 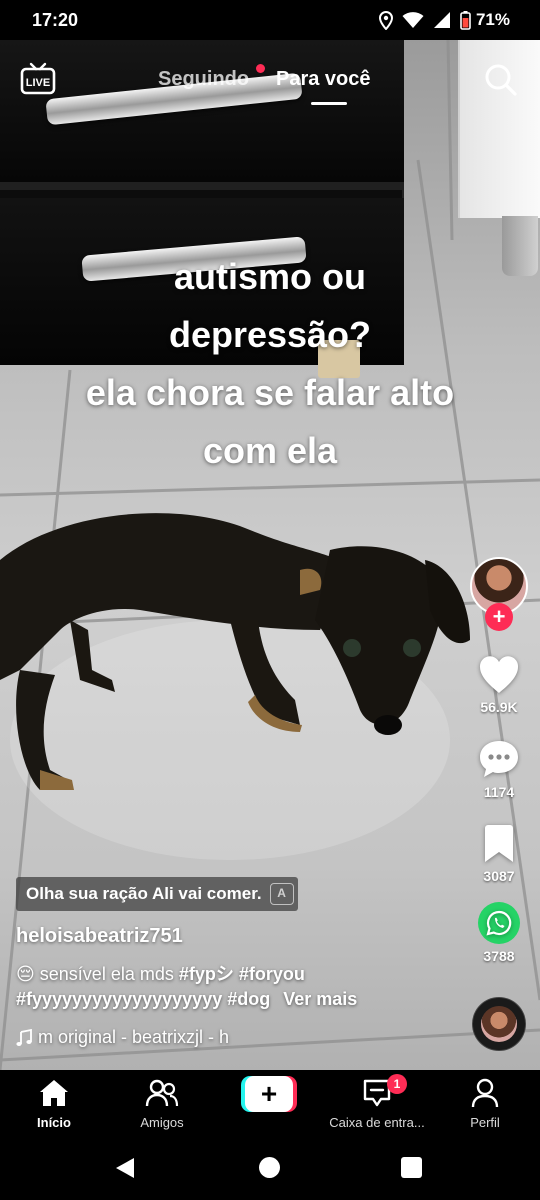 What do you see at coordinates (203, 79) in the screenshot?
I see `tab-following: Seguindo` at bounding box center [203, 79].